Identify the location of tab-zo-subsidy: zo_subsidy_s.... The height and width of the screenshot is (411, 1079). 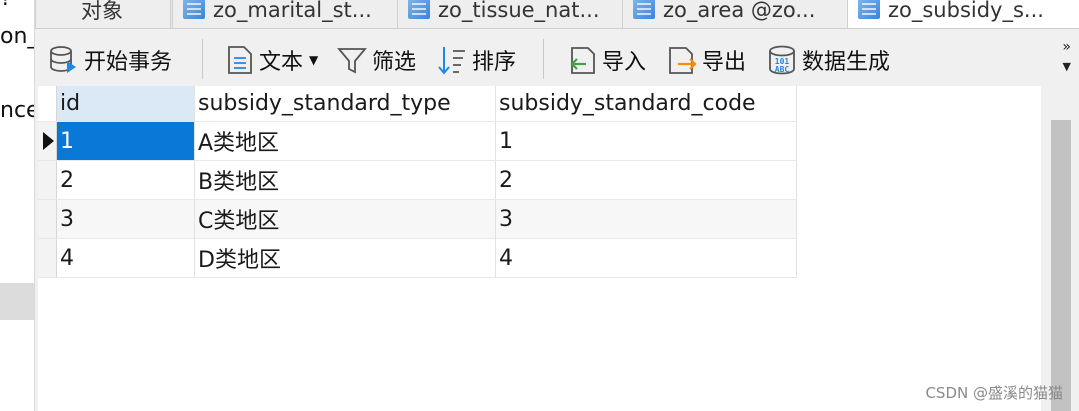
(963, 14).